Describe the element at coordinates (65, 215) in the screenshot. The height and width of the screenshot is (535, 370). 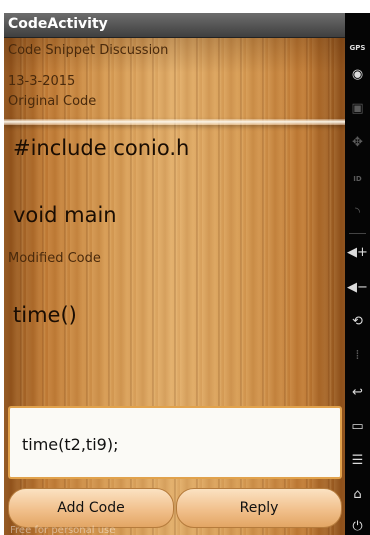
I see `original-code-line: void main` at that location.